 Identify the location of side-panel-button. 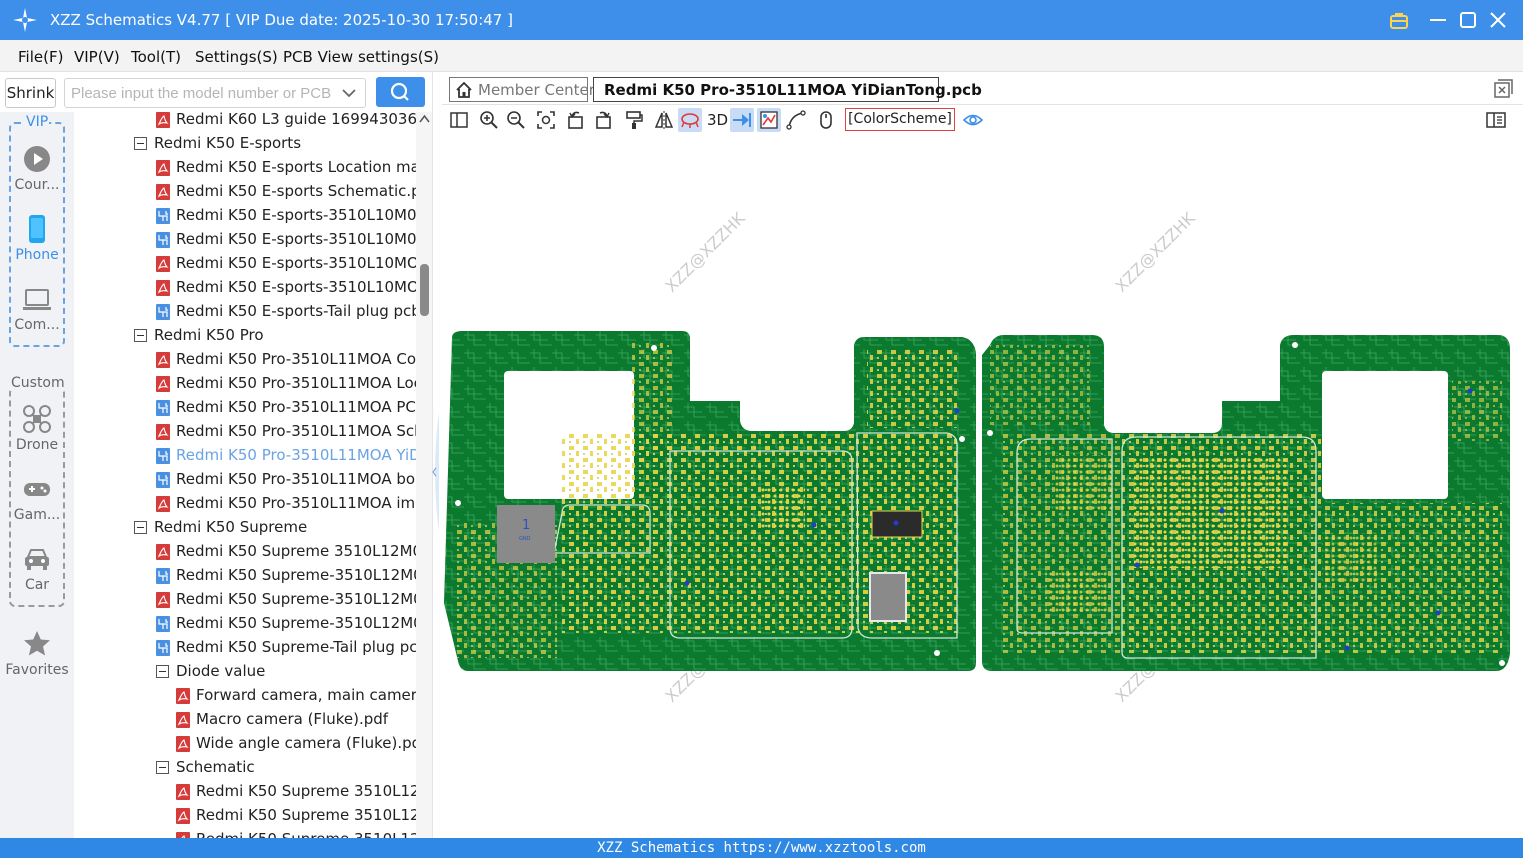
(1496, 120).